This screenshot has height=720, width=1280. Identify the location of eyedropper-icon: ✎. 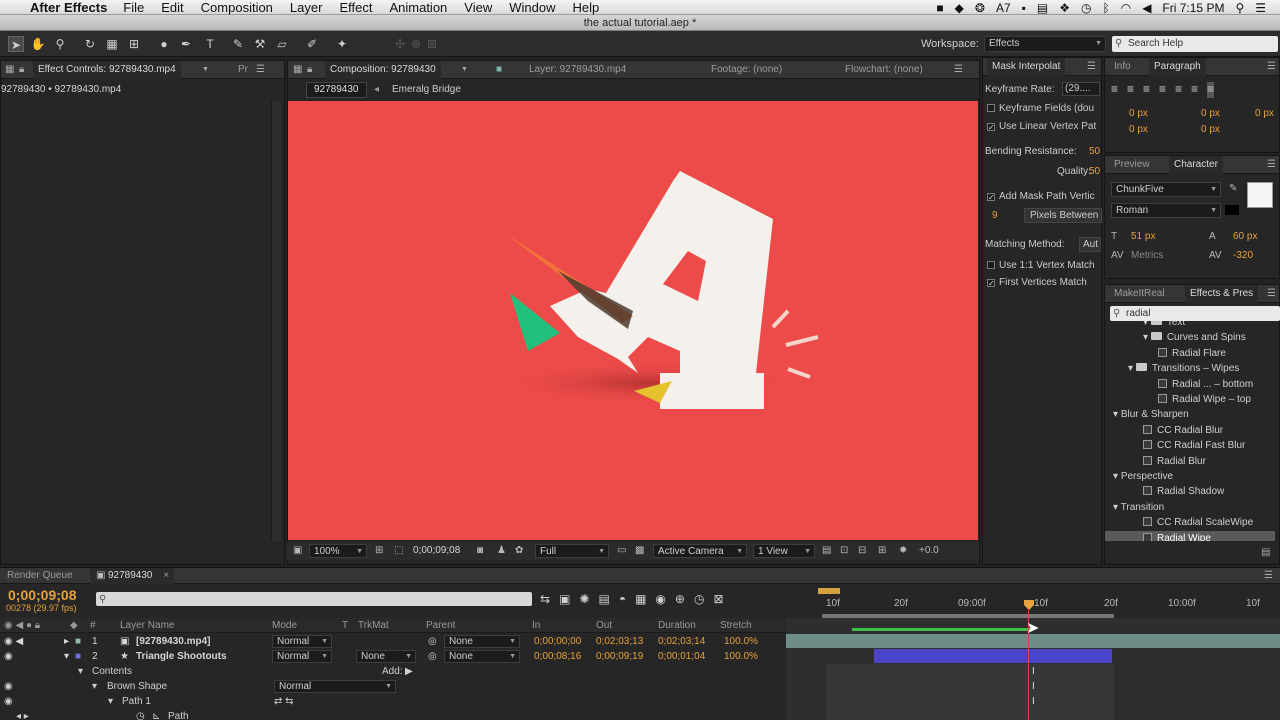
(1233, 188).